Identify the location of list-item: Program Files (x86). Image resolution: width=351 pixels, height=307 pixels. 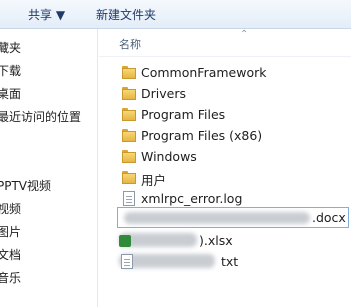
(233, 136).